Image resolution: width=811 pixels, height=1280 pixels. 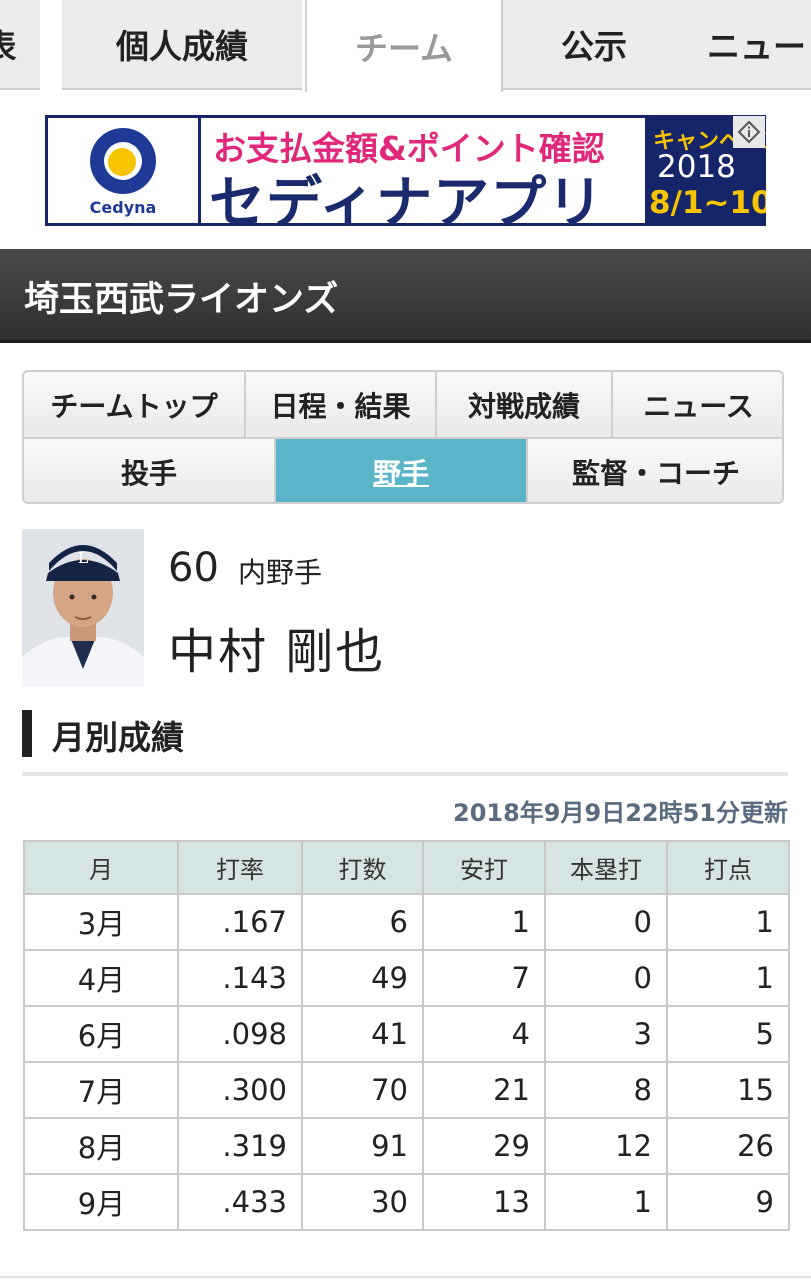 I want to click on cell-home-runs: 3, so click(x=606, y=1034).